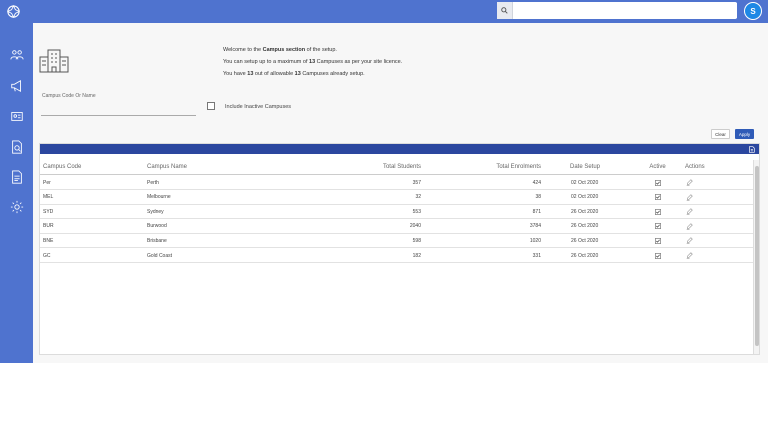  Describe the element at coordinates (753, 11) in the screenshot. I see `user-avatar: S` at that location.